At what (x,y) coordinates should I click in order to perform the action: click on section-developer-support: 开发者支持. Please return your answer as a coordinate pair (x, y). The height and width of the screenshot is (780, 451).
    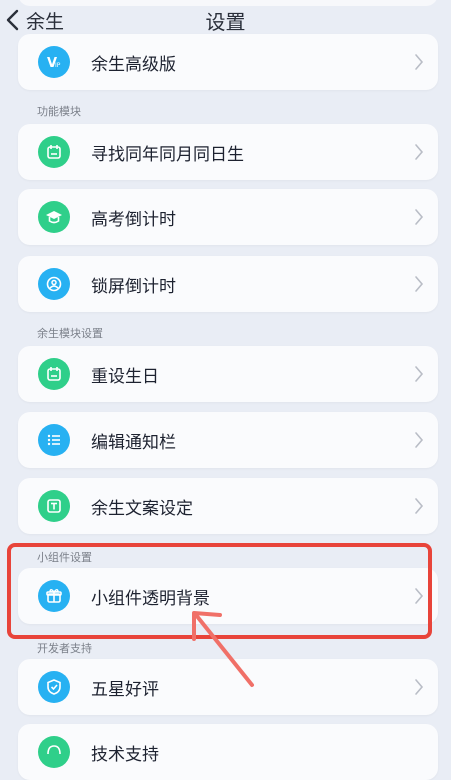
    Looking at the image, I should click on (64, 648).